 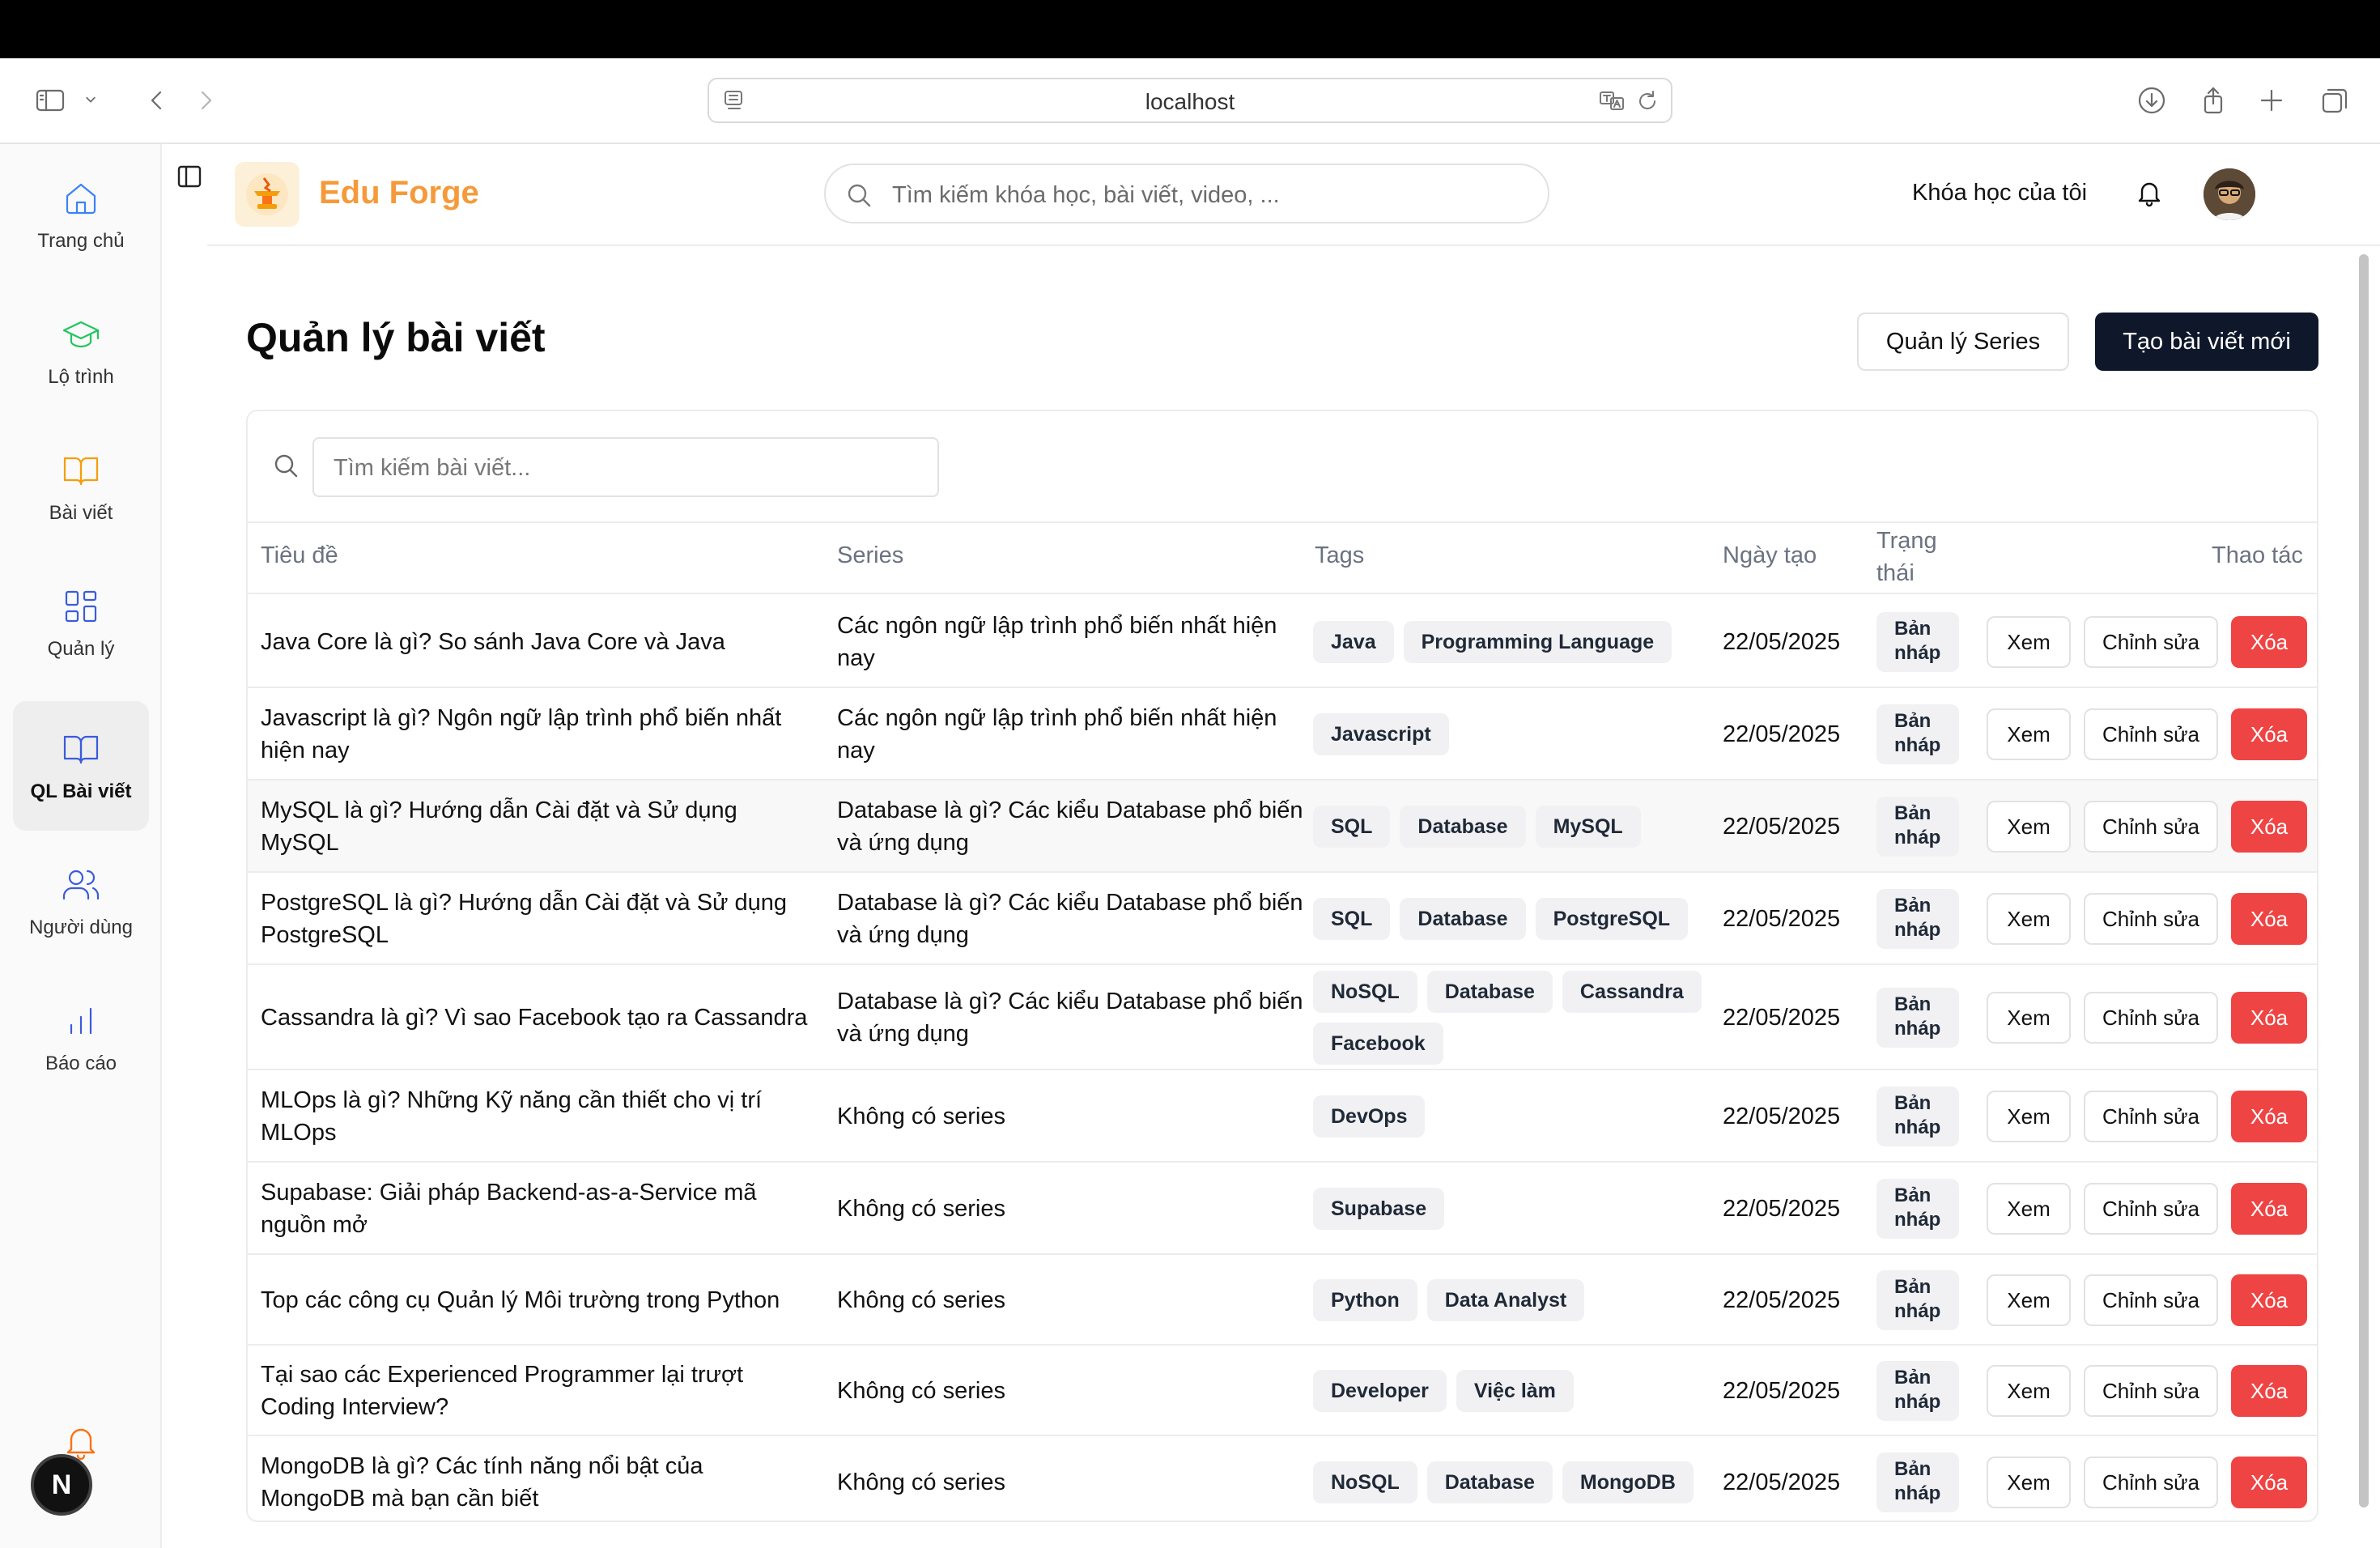 What do you see at coordinates (1516, 1300) in the screenshot?
I see `article-tags: Python Data Analyst` at bounding box center [1516, 1300].